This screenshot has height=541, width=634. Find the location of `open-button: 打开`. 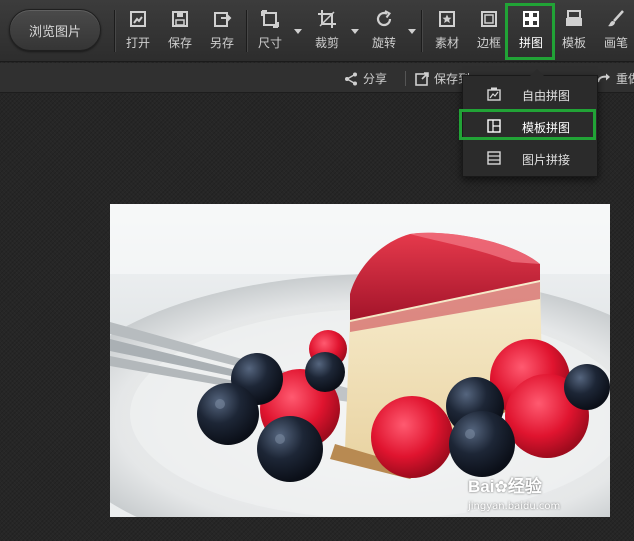

open-button: 打开 is located at coordinates (138, 31).